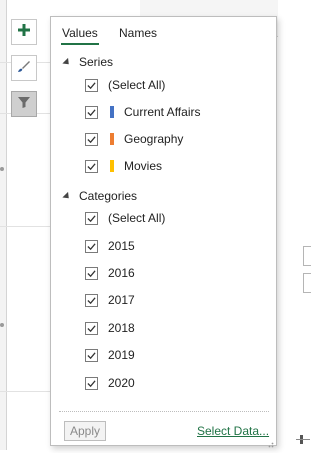 The height and width of the screenshot is (453, 320). Describe the element at coordinates (96, 62) in the screenshot. I see `series-header-label: Series` at that location.